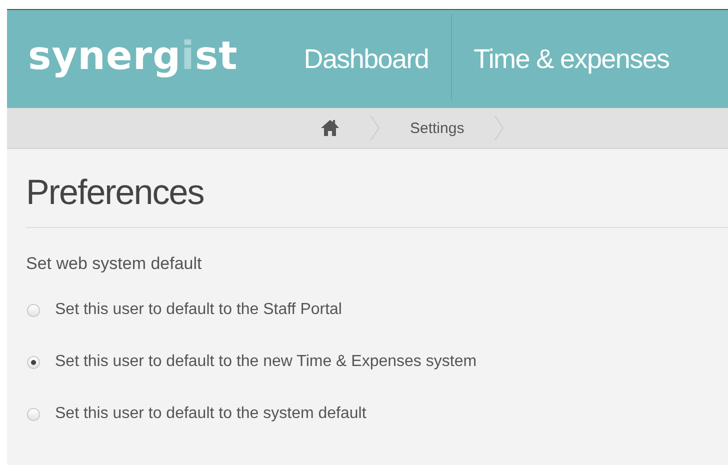 This screenshot has width=728, height=465. Describe the element at coordinates (330, 128) in the screenshot. I see `home-icon` at that location.